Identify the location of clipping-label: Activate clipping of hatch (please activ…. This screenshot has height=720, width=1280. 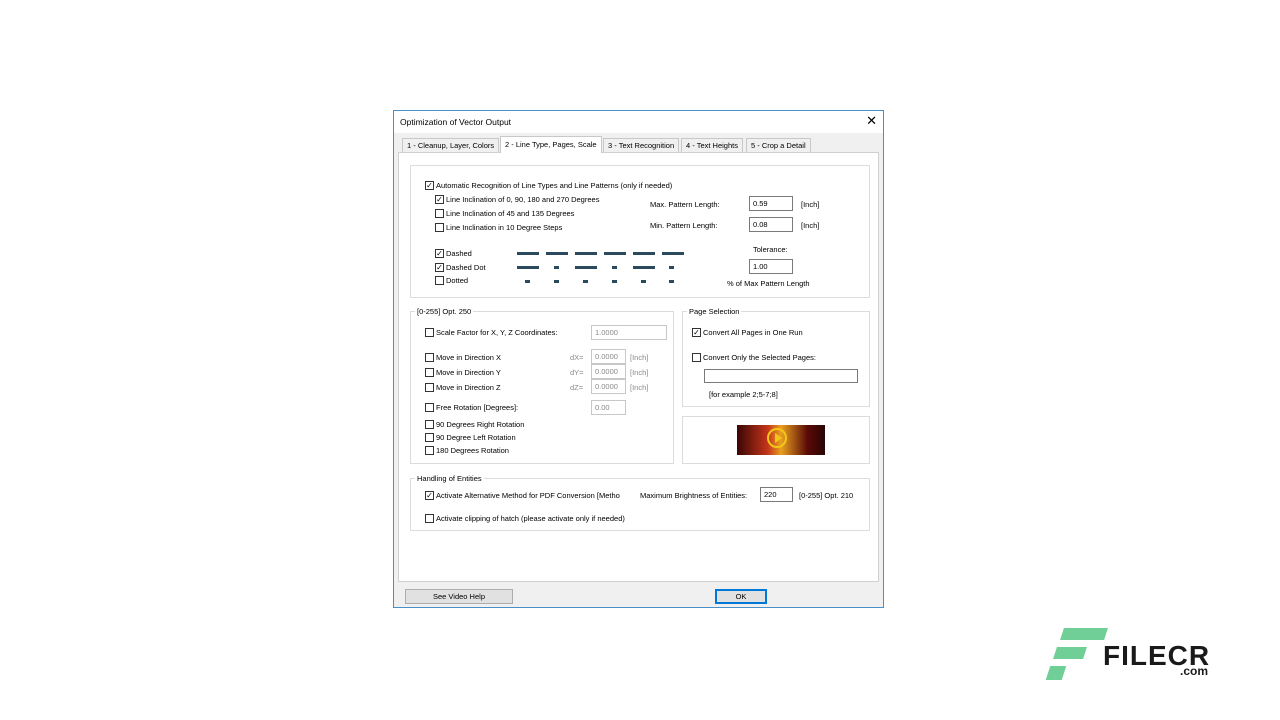
(530, 518).